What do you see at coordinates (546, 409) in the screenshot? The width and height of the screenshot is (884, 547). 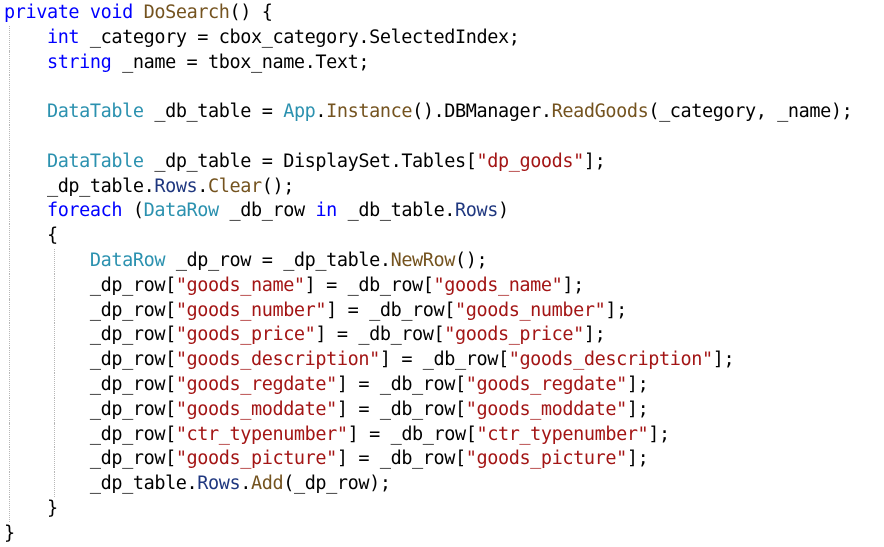 I see `string-literal: "goods_moddate"` at bounding box center [546, 409].